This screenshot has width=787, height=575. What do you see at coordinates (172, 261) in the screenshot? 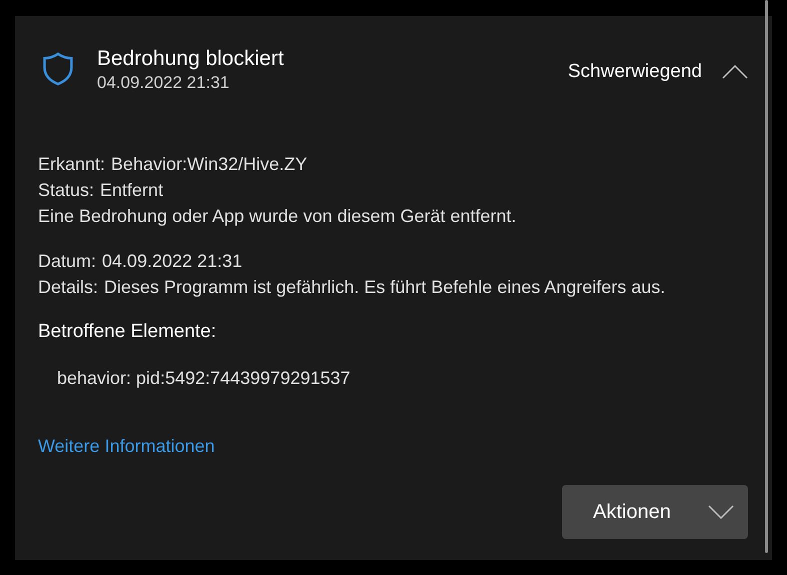
I see `field-value: 04.09.2022 21:31` at bounding box center [172, 261].